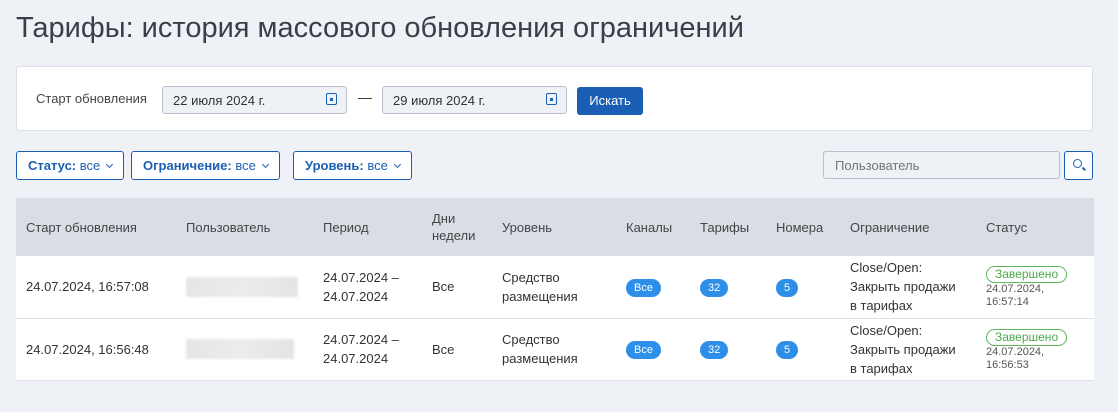 This screenshot has height=412, width=1118. I want to click on status-cell: Завершено 24.07.2024, 16:57:14, so click(1035, 287).